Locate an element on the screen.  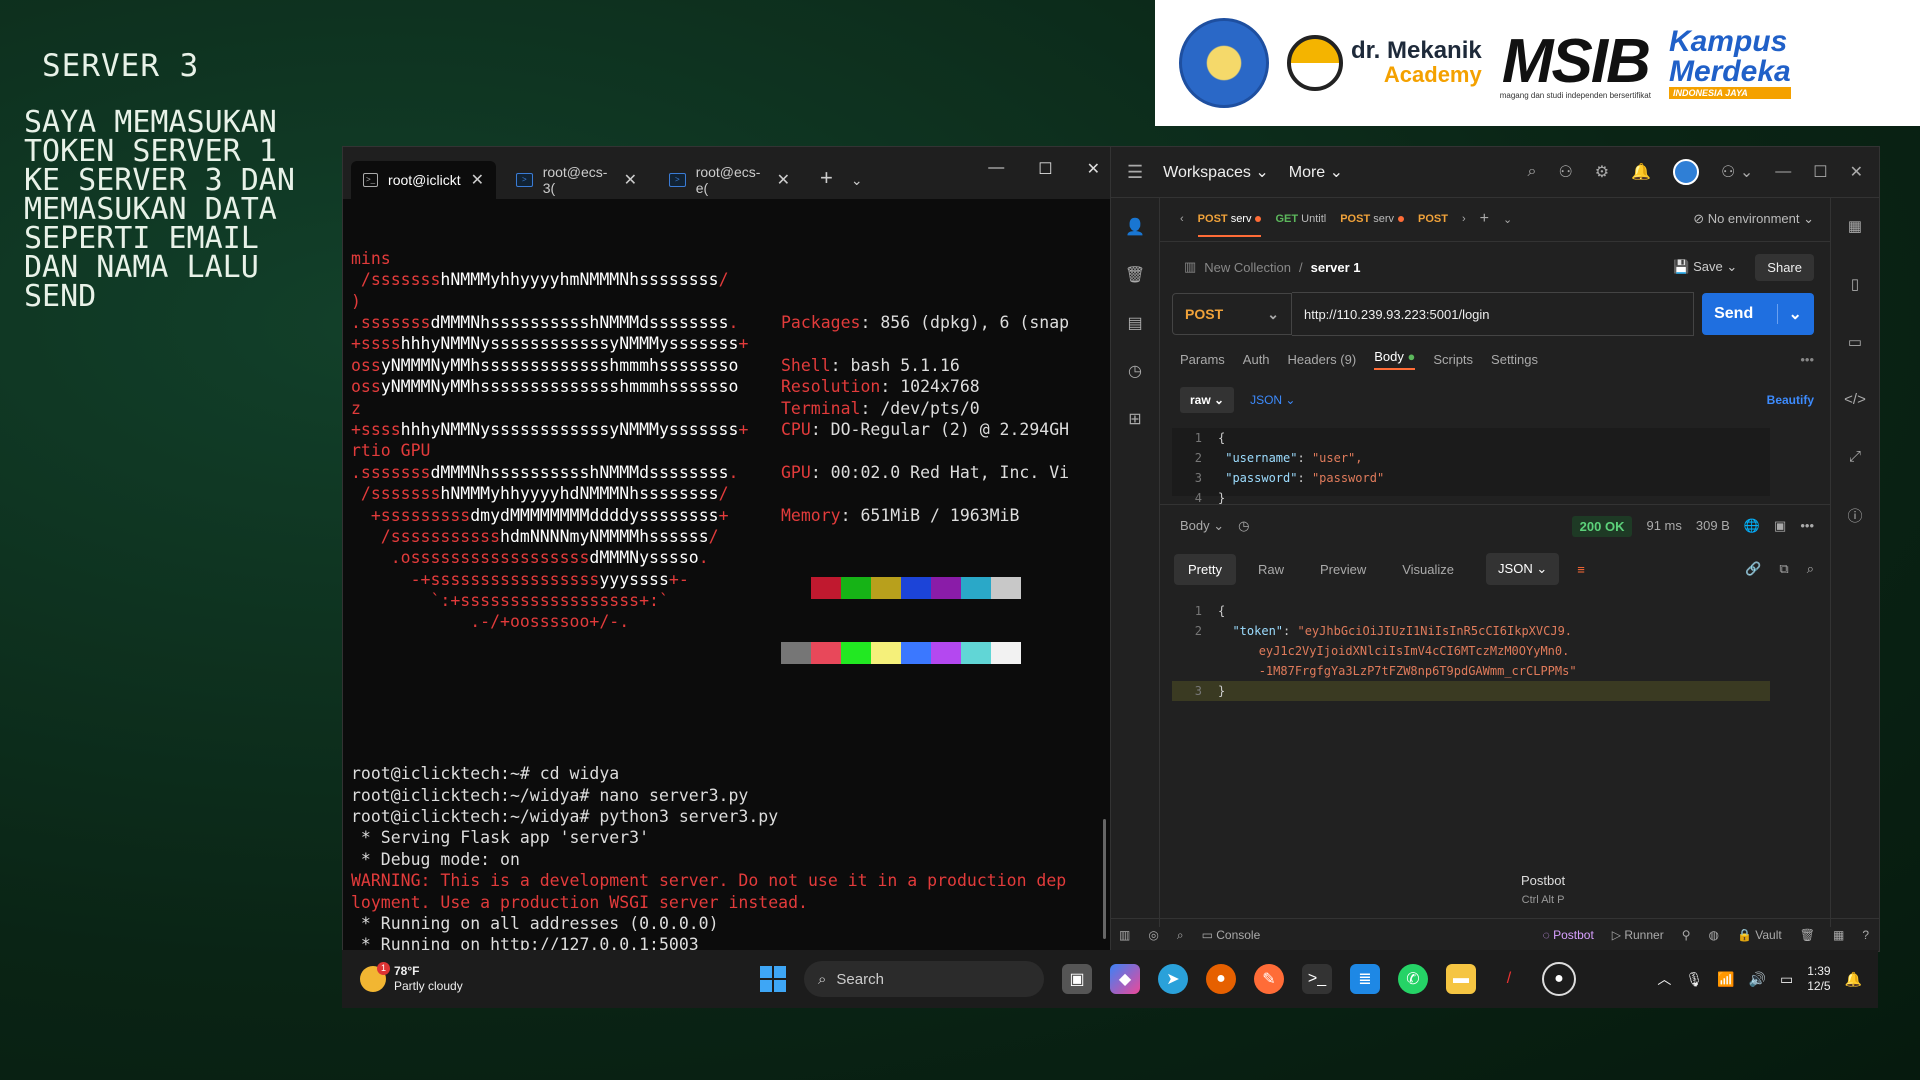
runner-button: ▷ Runner is located at coordinates (1638, 935).